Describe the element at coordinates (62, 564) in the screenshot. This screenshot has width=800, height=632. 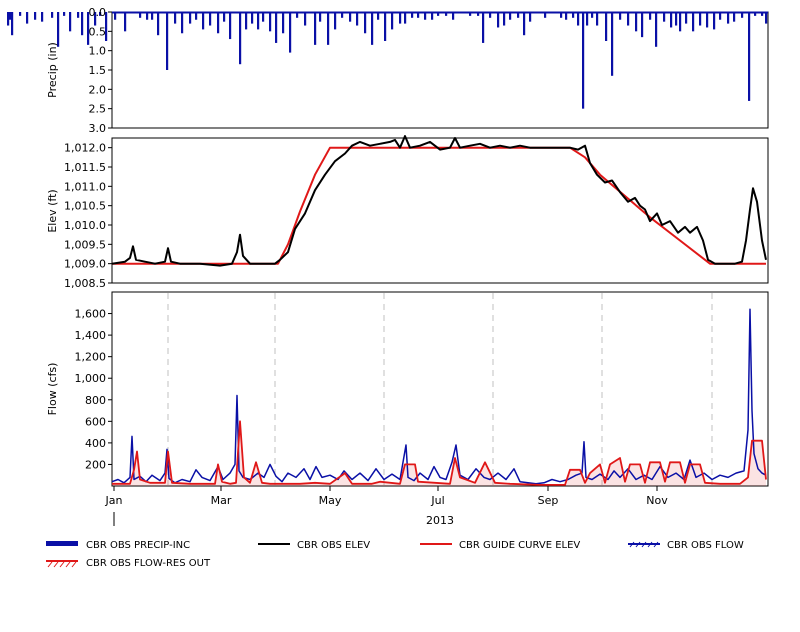
I see `legend-hatch-flow-res-out` at that location.